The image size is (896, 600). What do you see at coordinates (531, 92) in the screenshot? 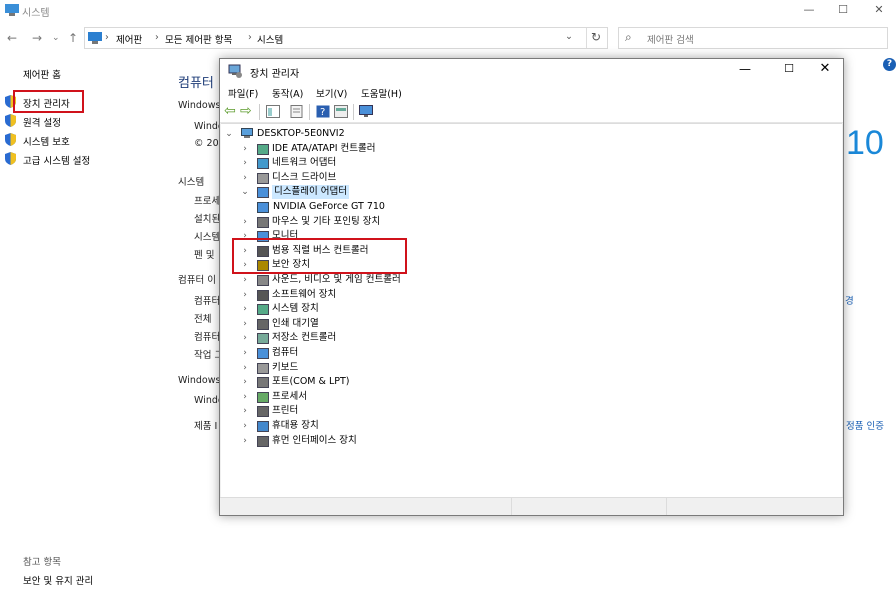
I see `menu-bar: 파일(F) 동작(A) 보기(V) 도움말(H)` at bounding box center [531, 92].